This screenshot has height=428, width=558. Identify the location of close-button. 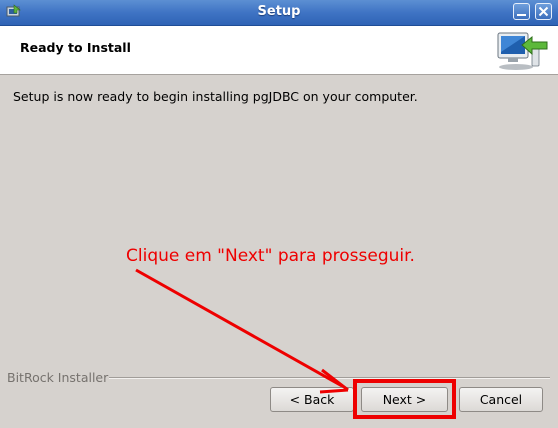
(543, 11).